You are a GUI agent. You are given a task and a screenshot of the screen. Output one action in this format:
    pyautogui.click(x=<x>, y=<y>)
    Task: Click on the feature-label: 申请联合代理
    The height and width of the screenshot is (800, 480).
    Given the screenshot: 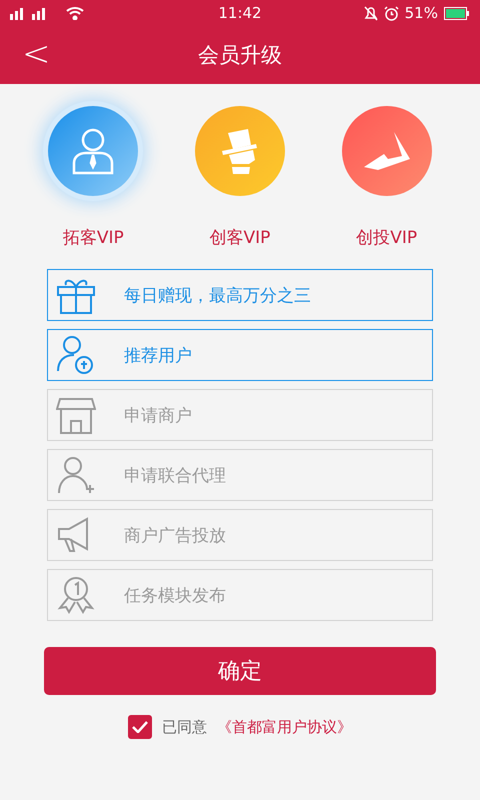 What is the action you would take?
    pyautogui.click(x=175, y=475)
    